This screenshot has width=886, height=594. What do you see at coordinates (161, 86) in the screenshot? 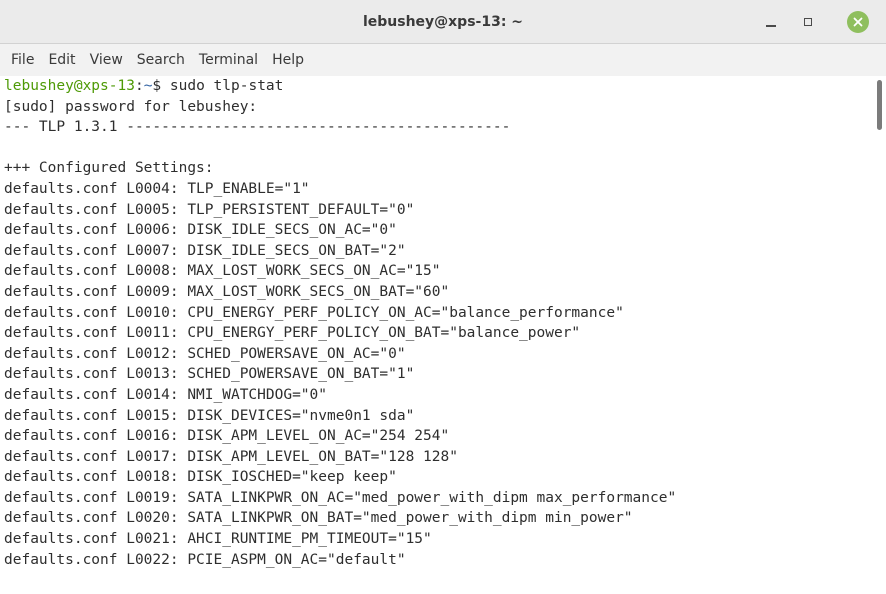
I see `prompt-symbol: $` at bounding box center [161, 86].